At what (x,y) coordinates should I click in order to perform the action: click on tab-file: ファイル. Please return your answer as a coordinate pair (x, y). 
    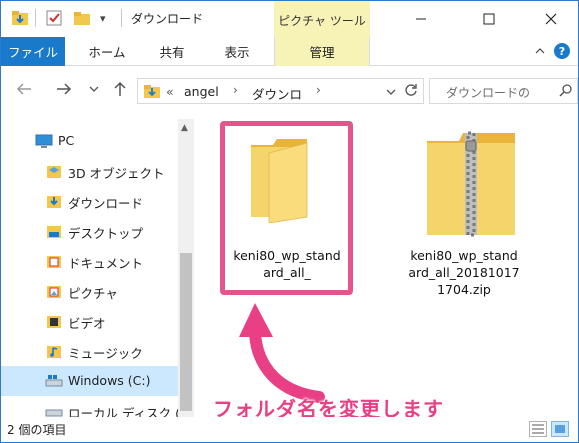
    Looking at the image, I should click on (33, 51).